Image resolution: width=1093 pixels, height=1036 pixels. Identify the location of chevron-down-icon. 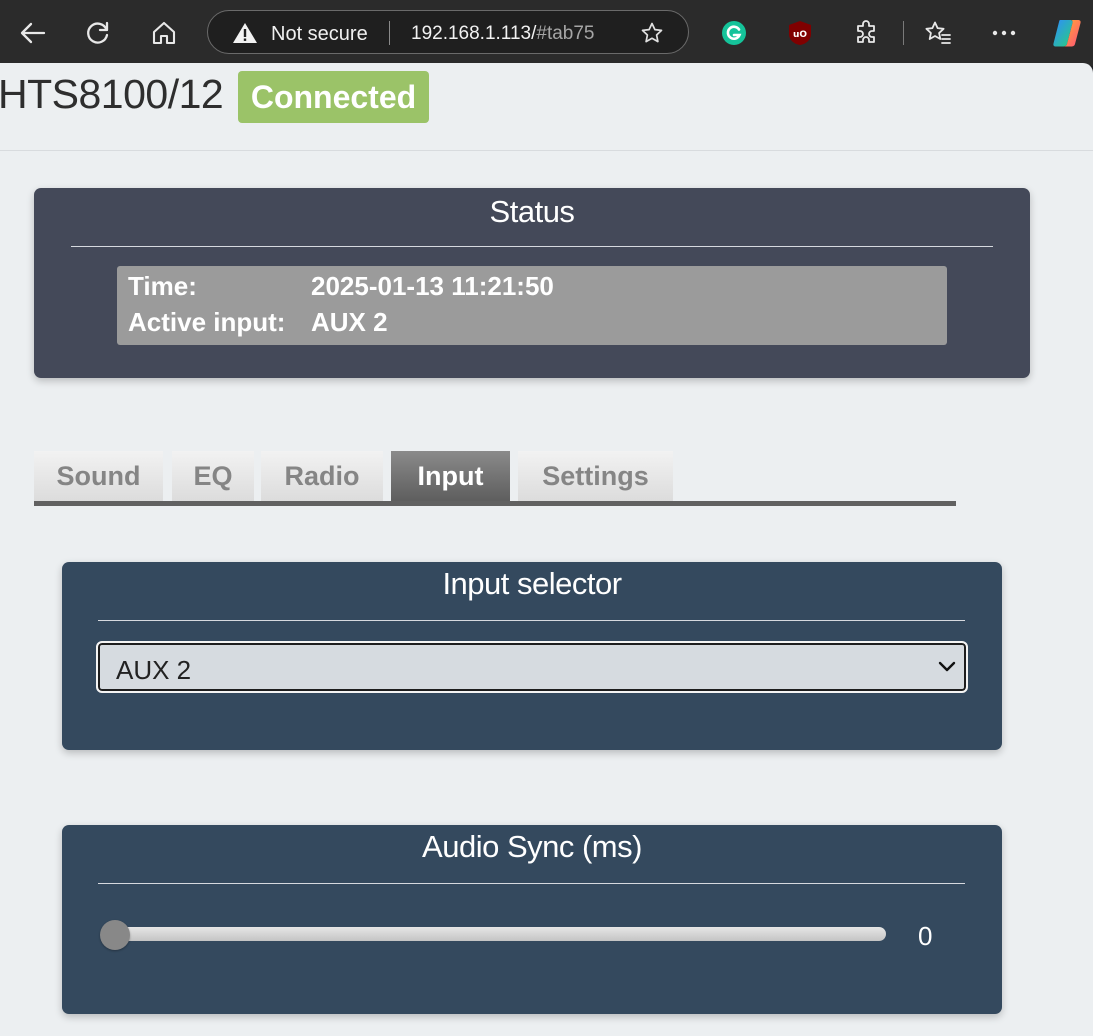
(947, 668).